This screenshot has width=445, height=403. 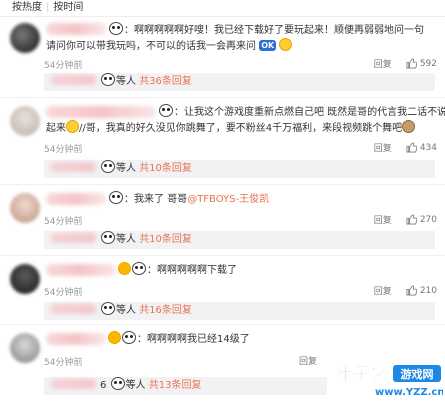 I want to click on yezizhu-logo-icon: 叶子猪 游戏网 www.YZZ.cn, so click(x=389, y=380).